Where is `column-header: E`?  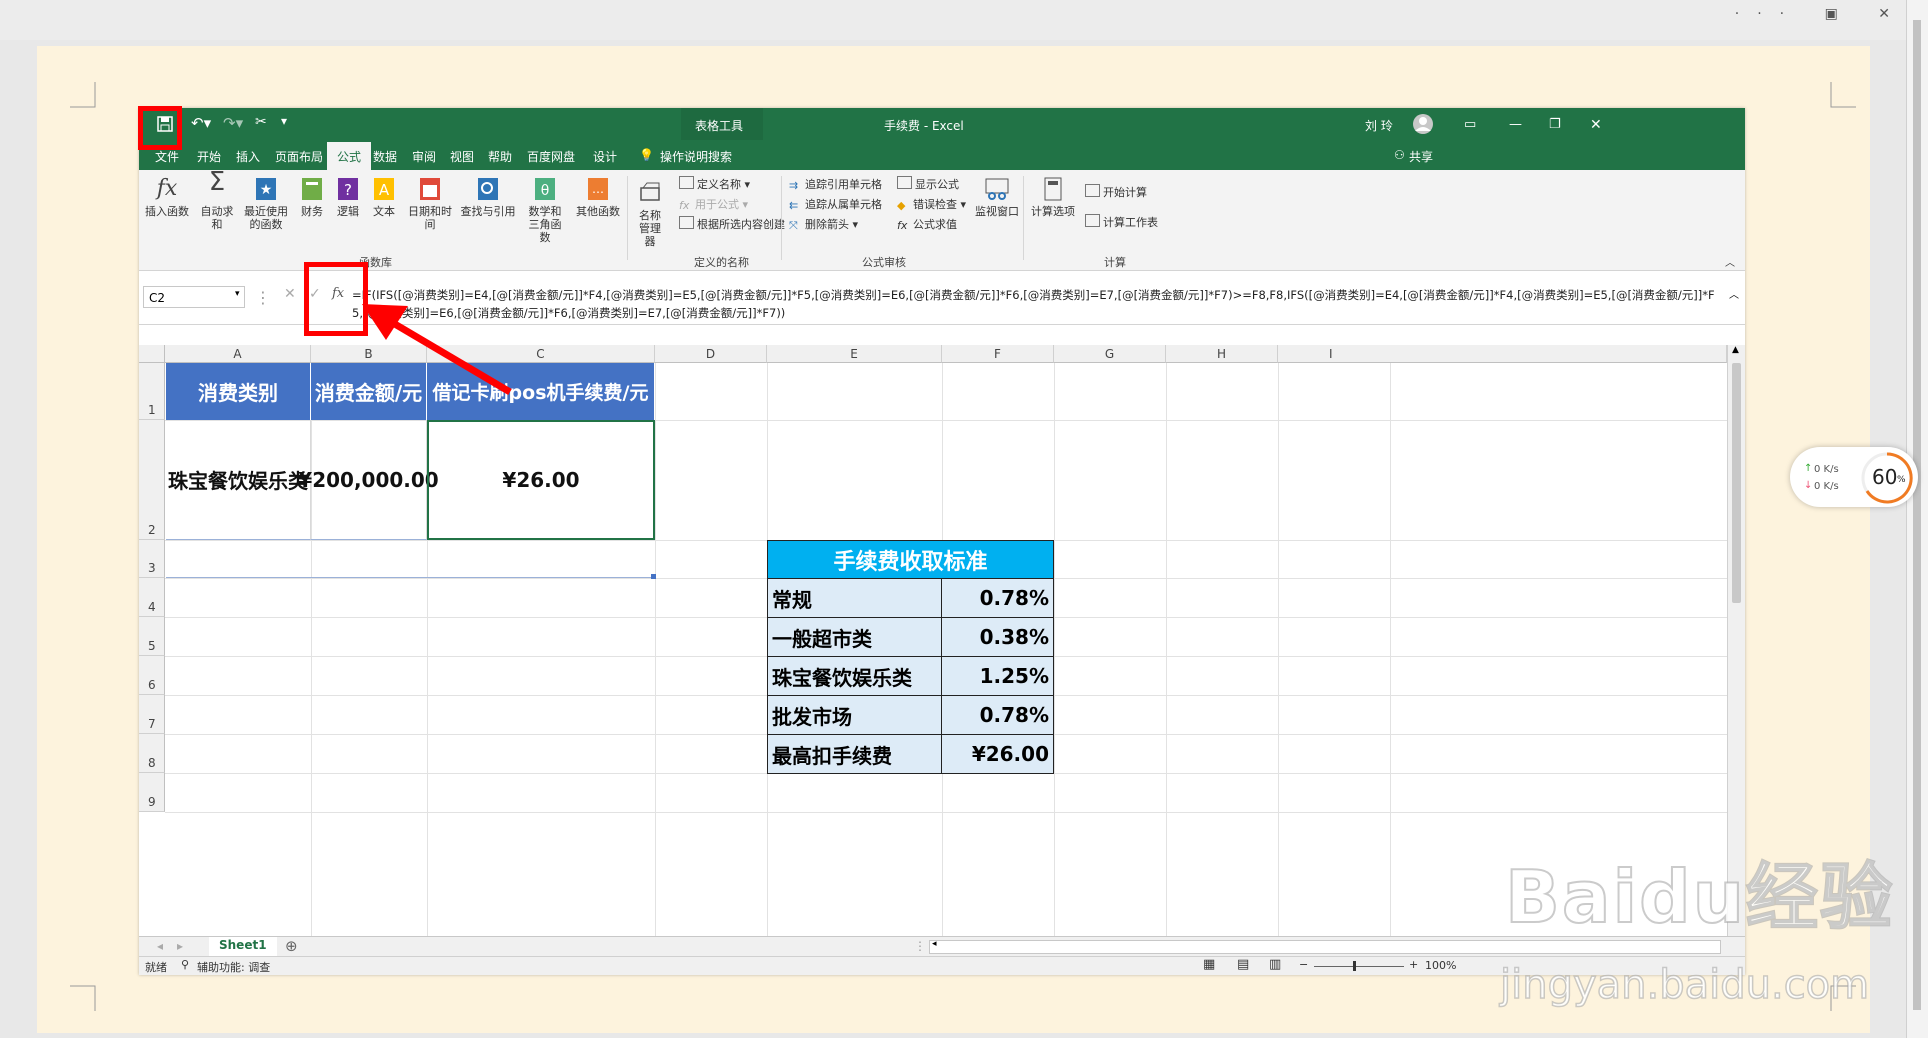 column-header: E is located at coordinates (854, 354).